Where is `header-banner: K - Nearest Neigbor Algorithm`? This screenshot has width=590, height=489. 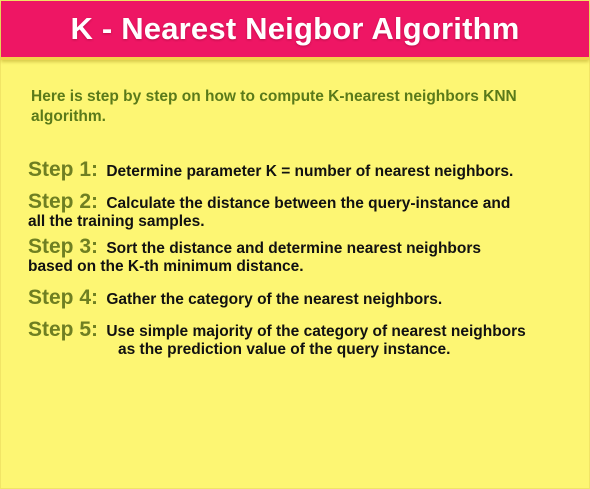
header-banner: K - Nearest Neigbor Algorithm is located at coordinates (295, 30).